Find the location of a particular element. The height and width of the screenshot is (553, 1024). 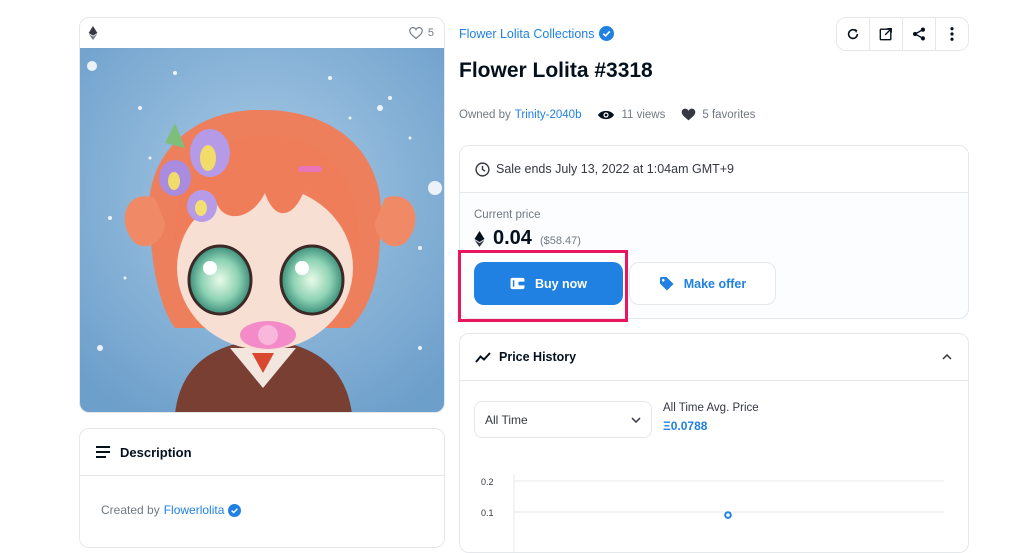

owner-link: Trinity-2040b is located at coordinates (548, 115).